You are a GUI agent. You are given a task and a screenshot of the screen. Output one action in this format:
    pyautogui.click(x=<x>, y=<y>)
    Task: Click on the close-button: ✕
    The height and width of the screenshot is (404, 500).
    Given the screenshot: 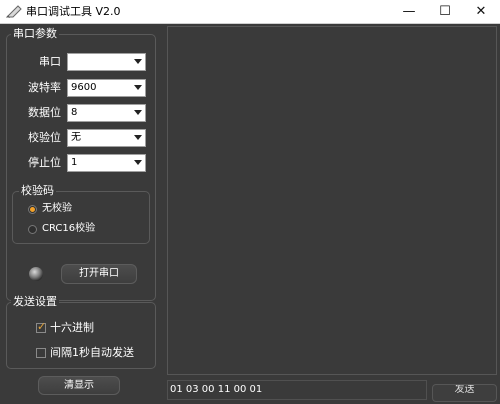 What is the action you would take?
    pyautogui.click(x=481, y=12)
    